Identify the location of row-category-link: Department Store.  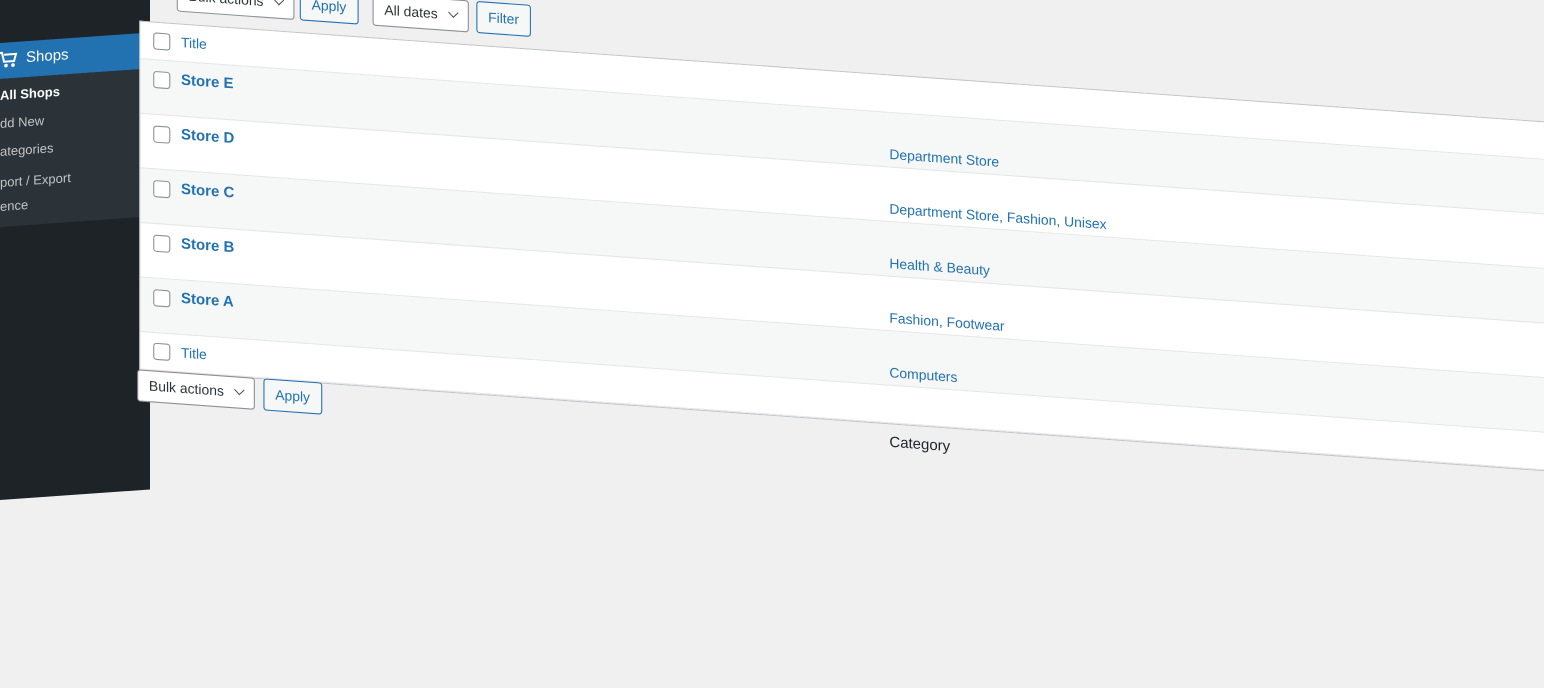
(944, 158).